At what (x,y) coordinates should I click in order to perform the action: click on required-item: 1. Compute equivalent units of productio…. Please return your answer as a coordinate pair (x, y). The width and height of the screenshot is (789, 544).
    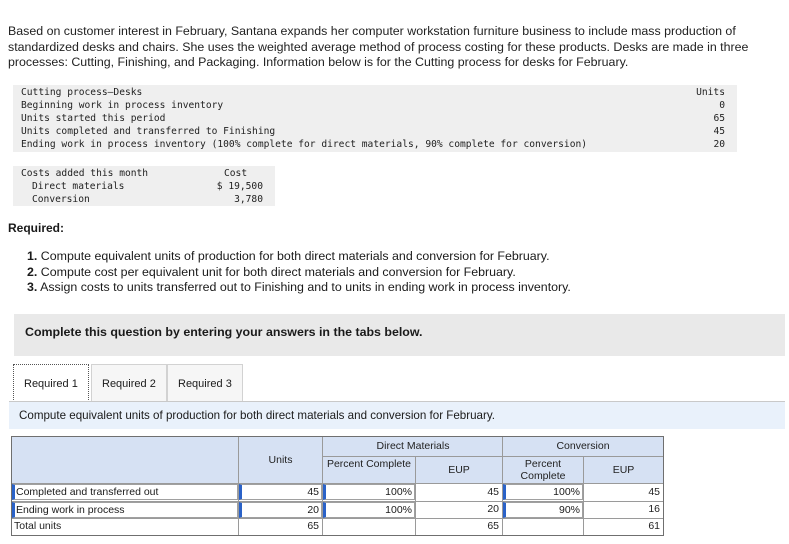
    Looking at the image, I should click on (299, 257).